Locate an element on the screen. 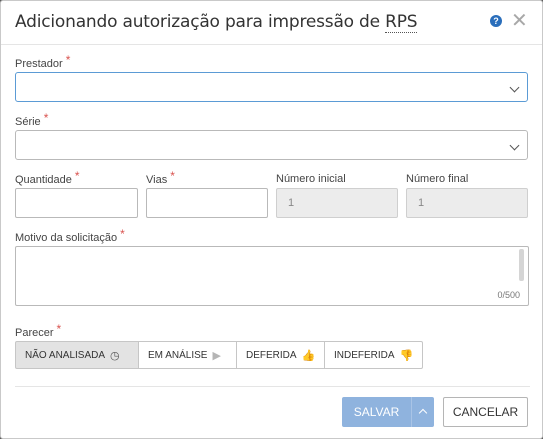  cancel-button: CANCELAR is located at coordinates (485, 412).